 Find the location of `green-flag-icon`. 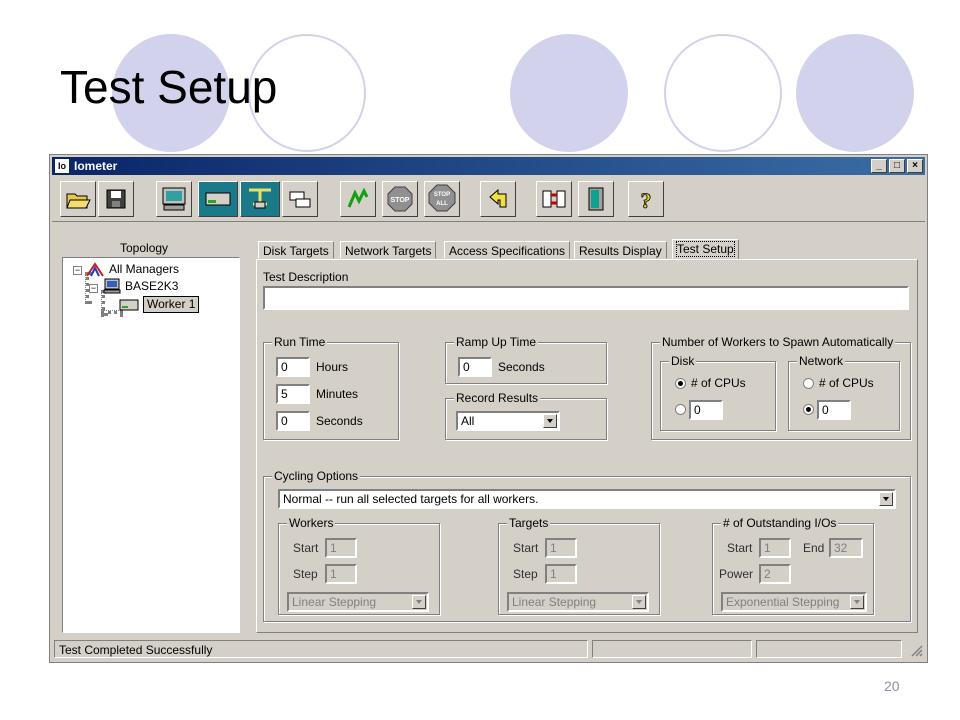

green-flag-icon is located at coordinates (358, 197).